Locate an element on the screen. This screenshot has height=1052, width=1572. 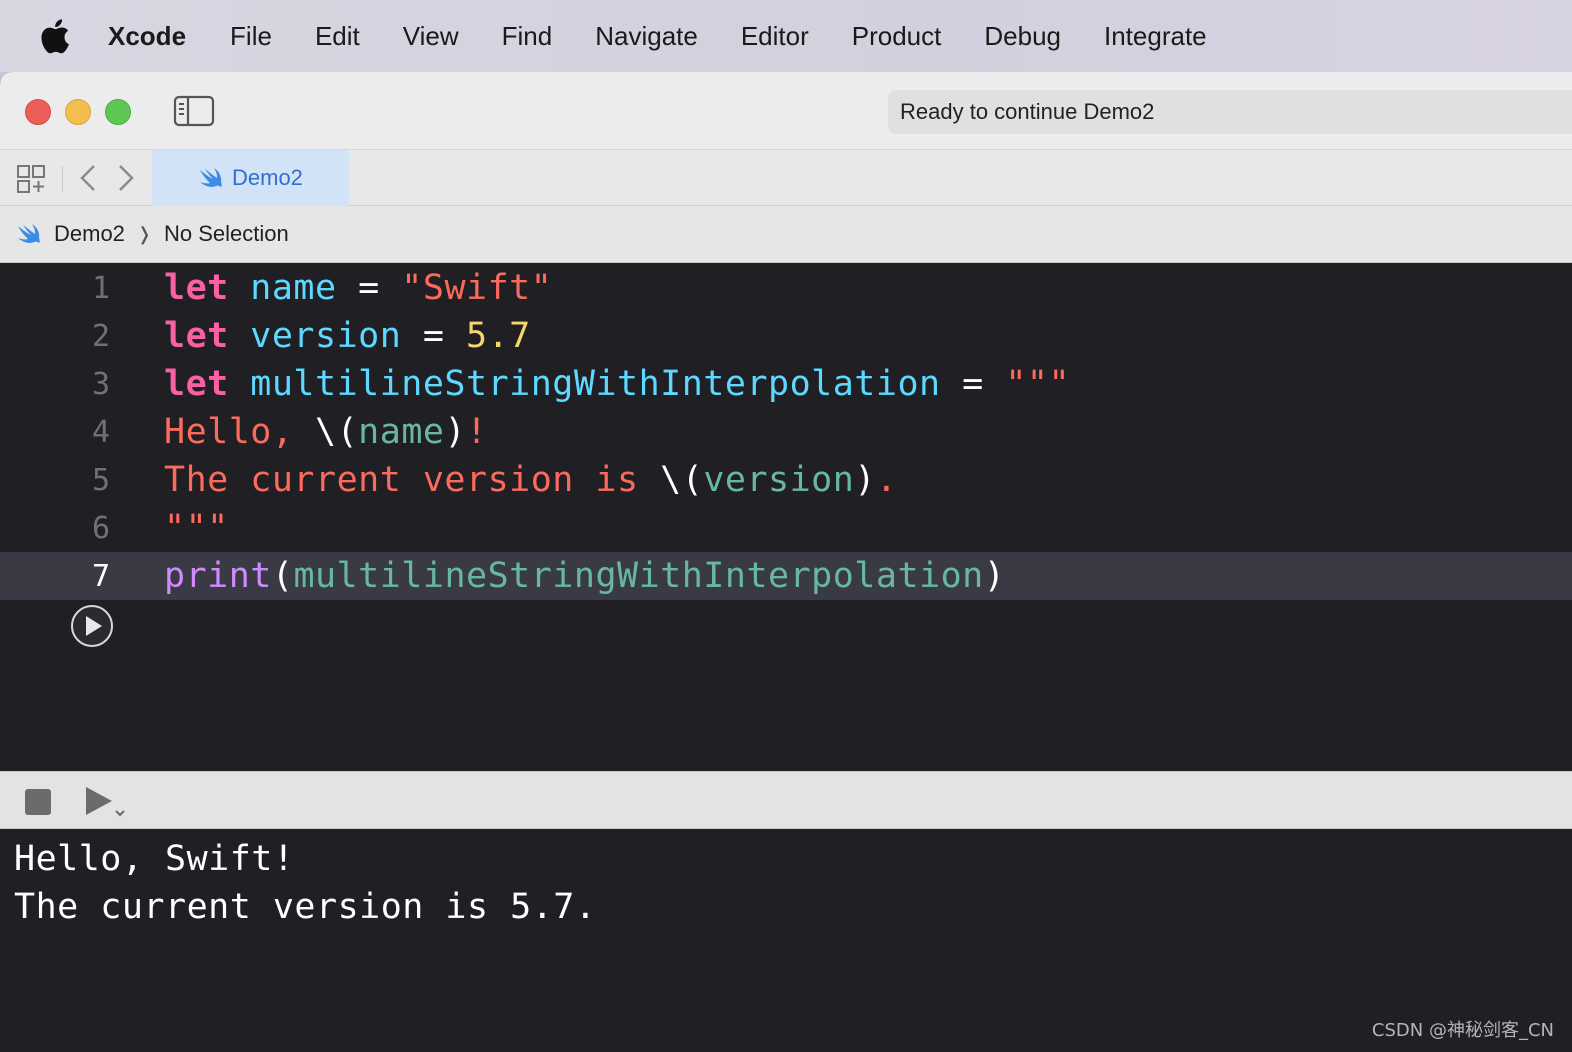
menu-find: Find is located at coordinates (527, 36).